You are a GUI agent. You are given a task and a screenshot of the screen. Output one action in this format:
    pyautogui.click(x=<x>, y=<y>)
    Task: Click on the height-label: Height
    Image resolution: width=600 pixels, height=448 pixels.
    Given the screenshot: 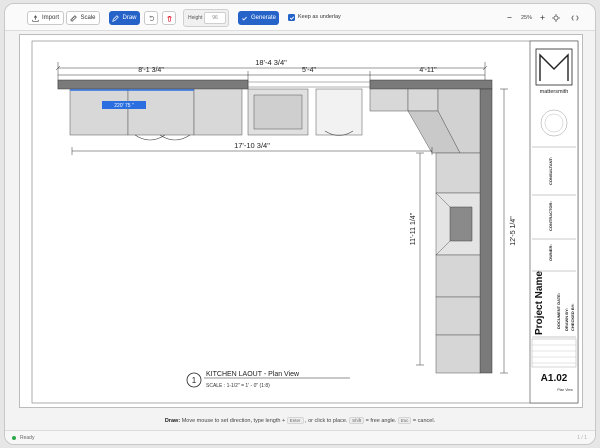 What is the action you would take?
    pyautogui.click(x=195, y=18)
    